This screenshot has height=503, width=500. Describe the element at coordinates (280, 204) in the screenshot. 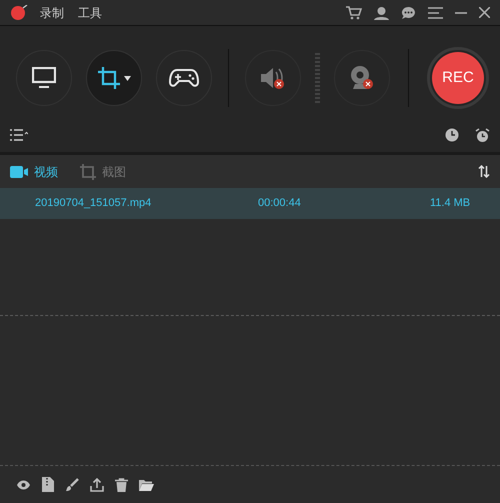

I see `file-duration: 00:00:44` at that location.